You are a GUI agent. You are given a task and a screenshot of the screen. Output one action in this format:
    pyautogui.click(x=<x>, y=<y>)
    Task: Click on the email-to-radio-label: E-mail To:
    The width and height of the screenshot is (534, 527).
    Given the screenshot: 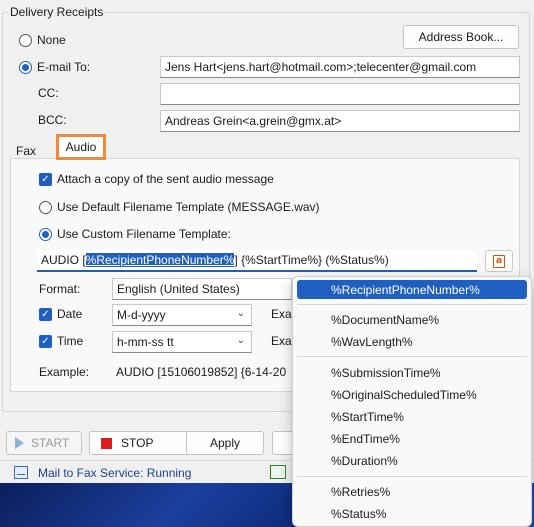 What is the action you would take?
    pyautogui.click(x=63, y=67)
    